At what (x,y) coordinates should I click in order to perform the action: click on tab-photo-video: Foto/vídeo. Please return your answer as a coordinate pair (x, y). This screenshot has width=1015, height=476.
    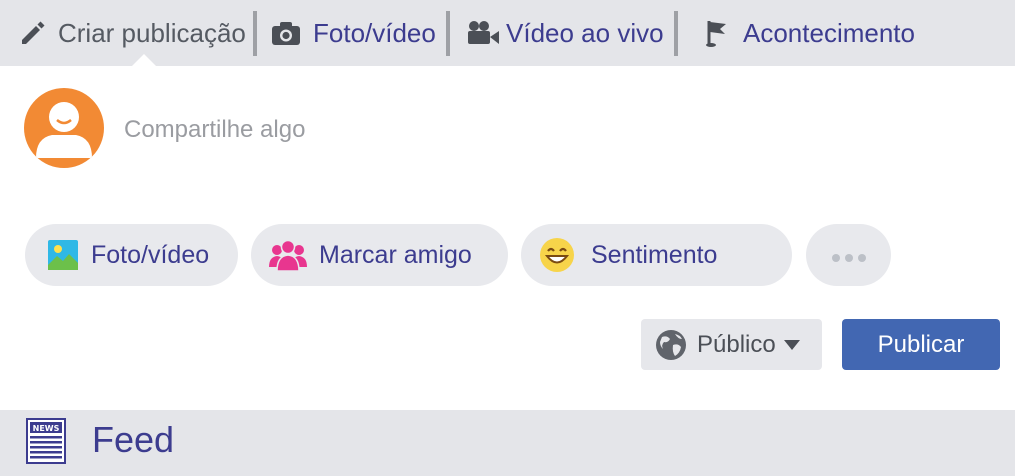
    Looking at the image, I should click on (353, 33).